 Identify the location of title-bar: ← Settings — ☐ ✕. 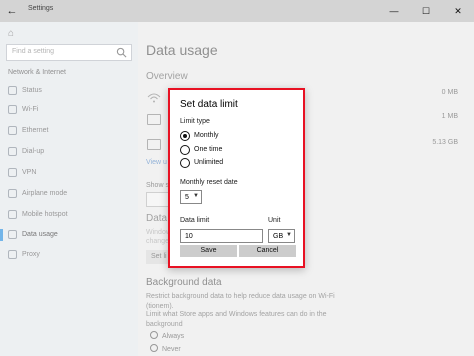
(237, 11).